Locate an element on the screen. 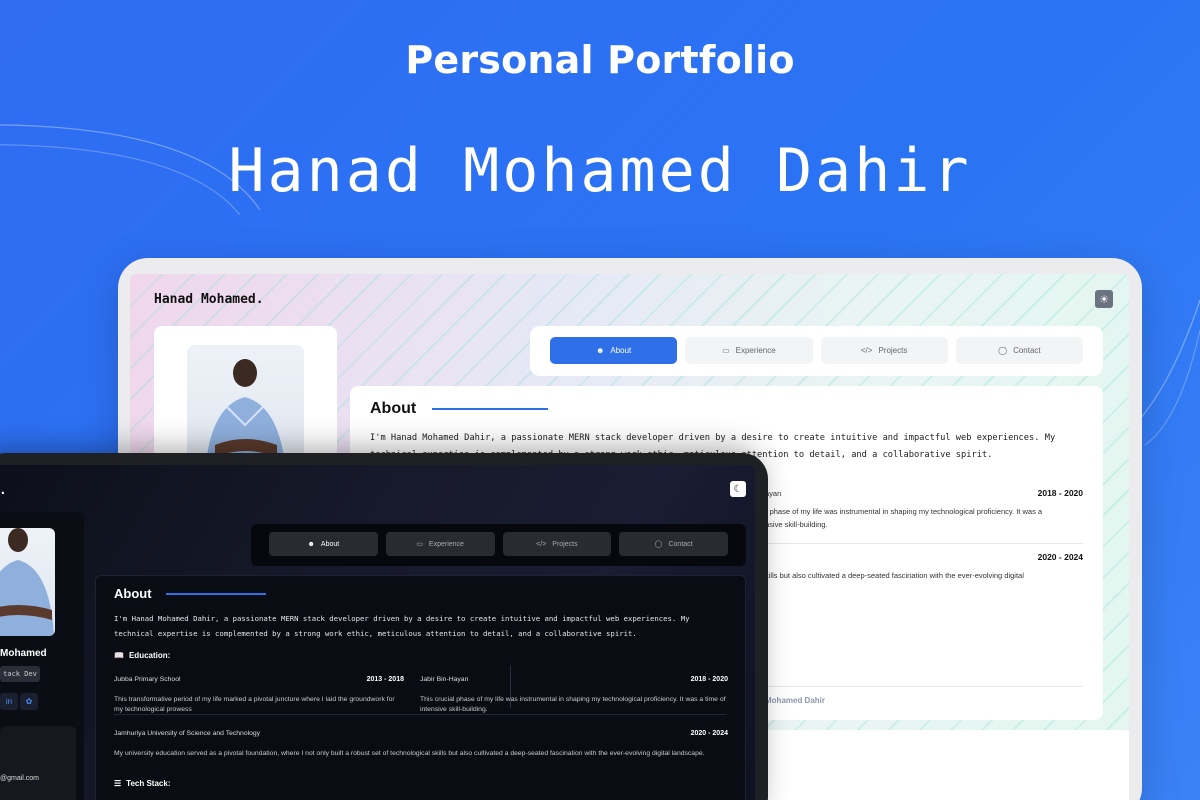 The image size is (1200, 800). tech-stack-heading-text: Tech Stack: is located at coordinates (148, 783).